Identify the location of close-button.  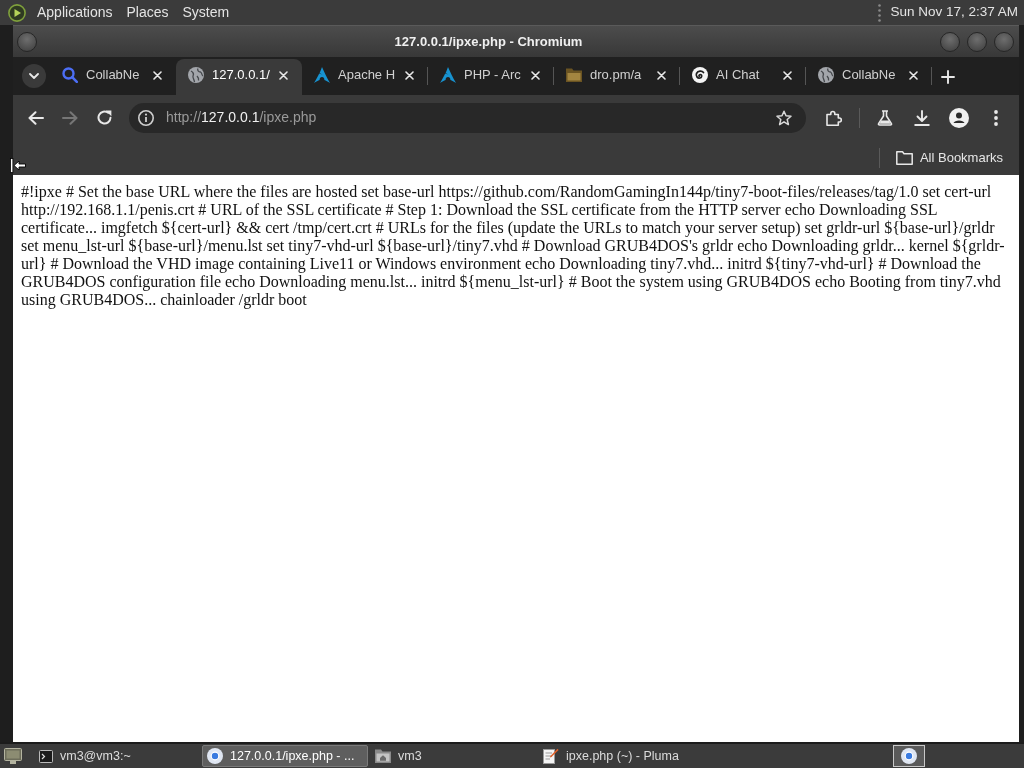
(1004, 41).